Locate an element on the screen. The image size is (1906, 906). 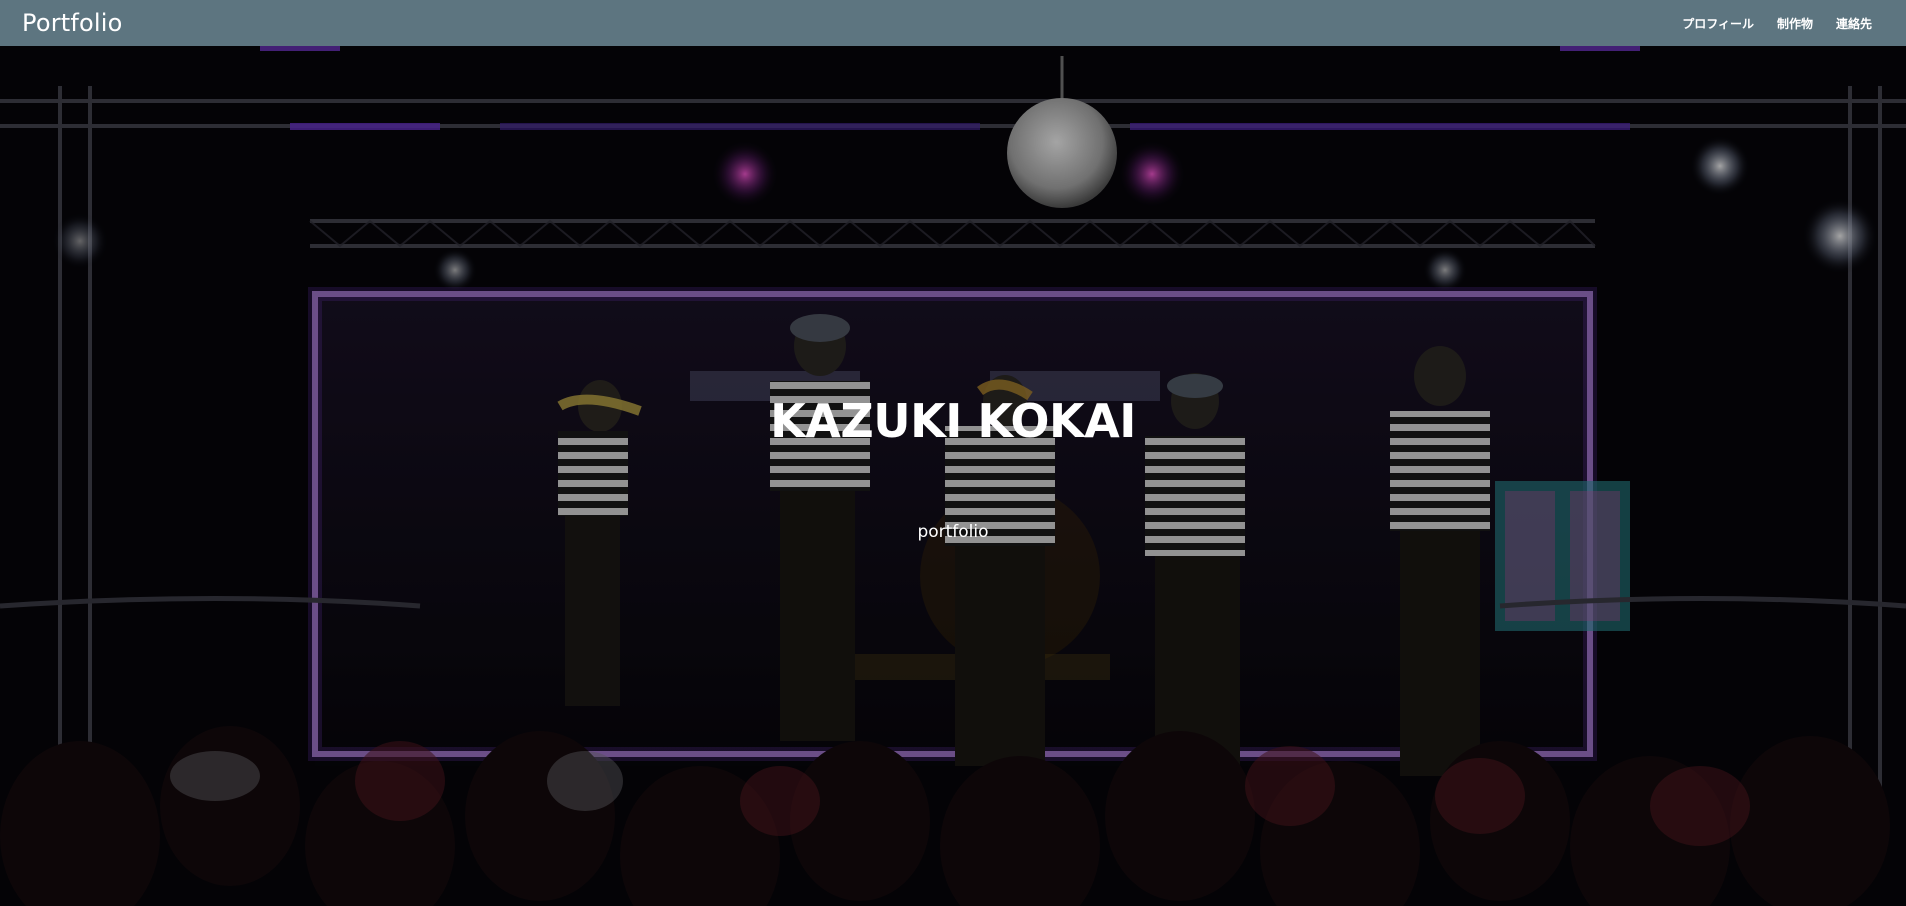
hero-title: KAZUKI KOKAI is located at coordinates (953, 421).